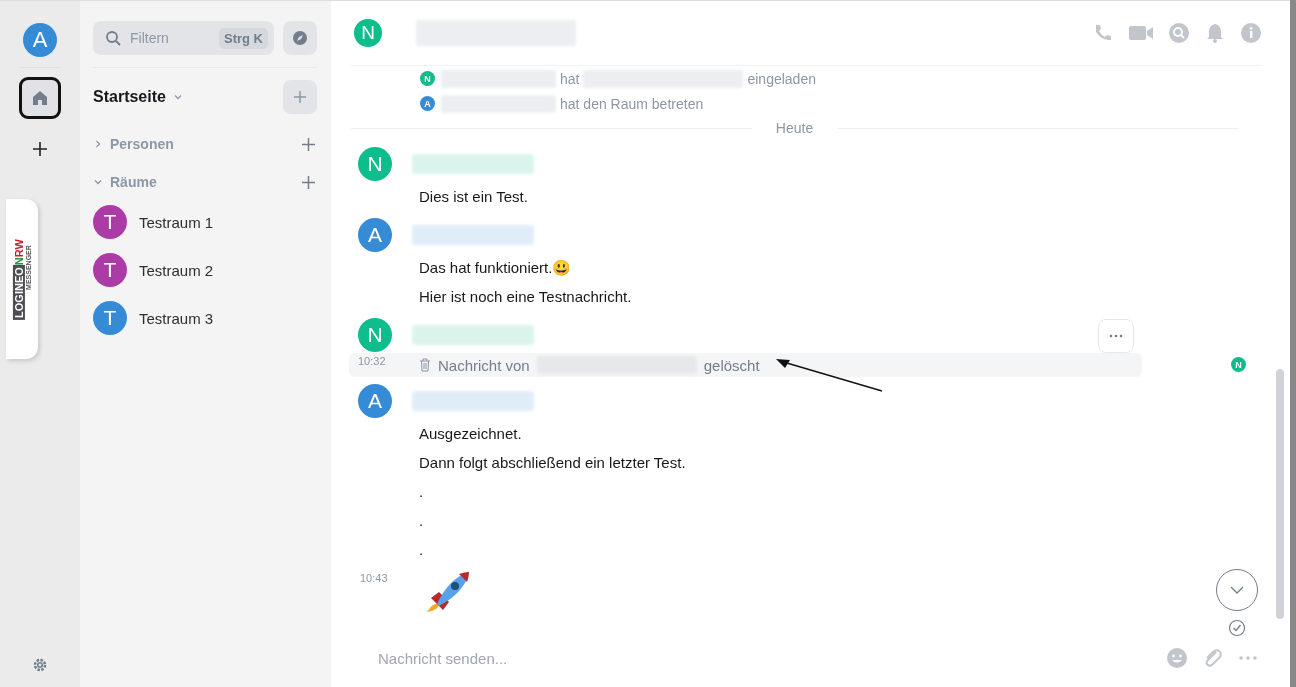  What do you see at coordinates (473, 196) in the screenshot?
I see `message-text: Dies ist ein Test.` at bounding box center [473, 196].